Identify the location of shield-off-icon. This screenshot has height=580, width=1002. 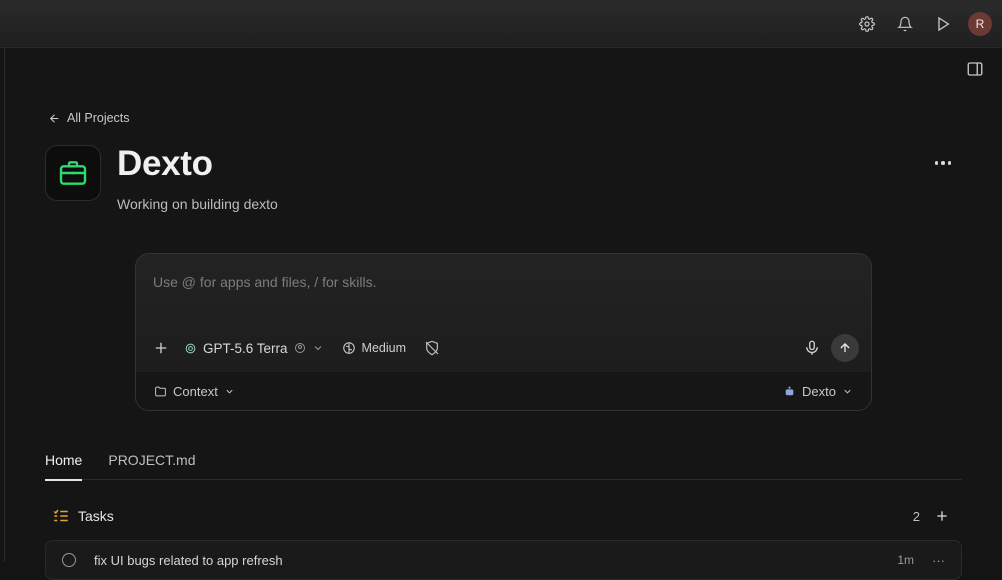
(432, 348).